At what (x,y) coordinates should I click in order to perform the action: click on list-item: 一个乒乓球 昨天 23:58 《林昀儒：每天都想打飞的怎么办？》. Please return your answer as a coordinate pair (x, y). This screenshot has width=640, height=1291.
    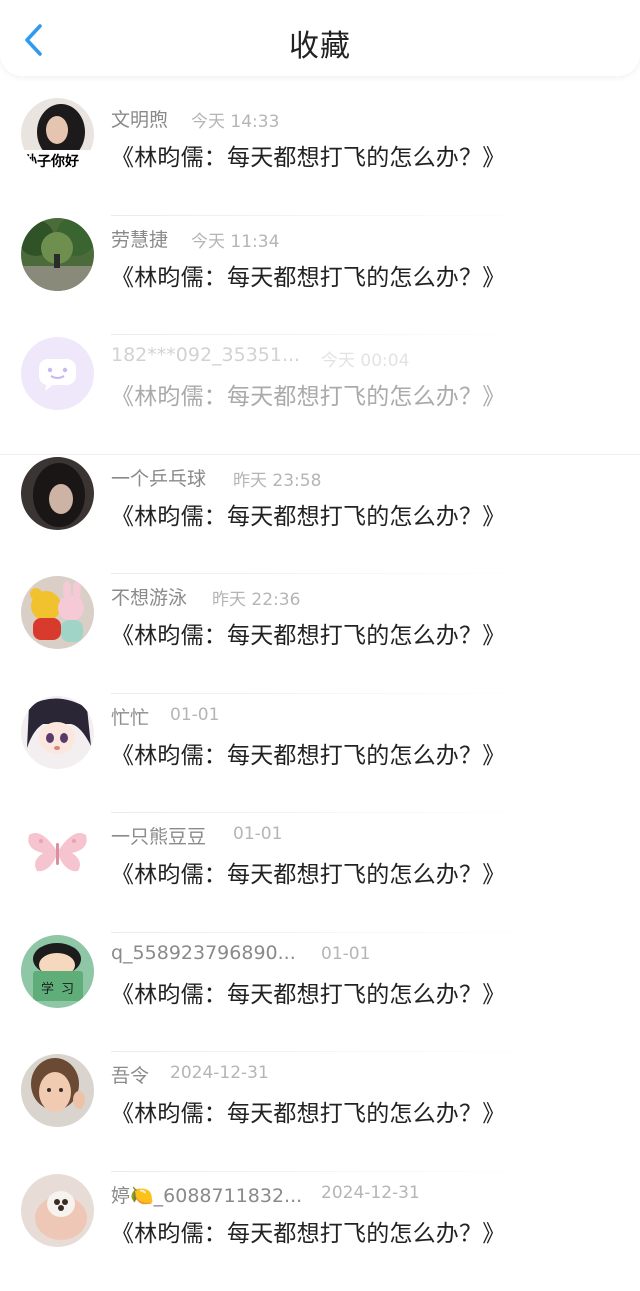
    Looking at the image, I should click on (320, 515).